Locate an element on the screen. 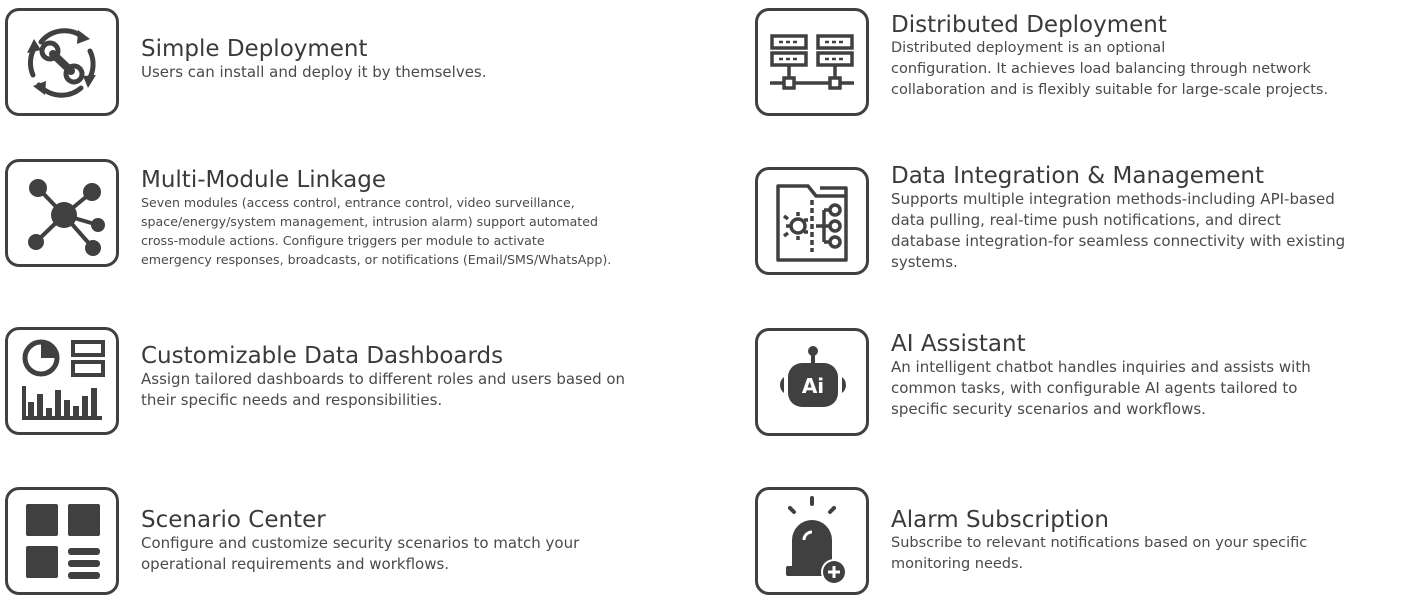 This screenshot has height=595, width=1423. ai-robot-icon: Ai is located at coordinates (812, 382).